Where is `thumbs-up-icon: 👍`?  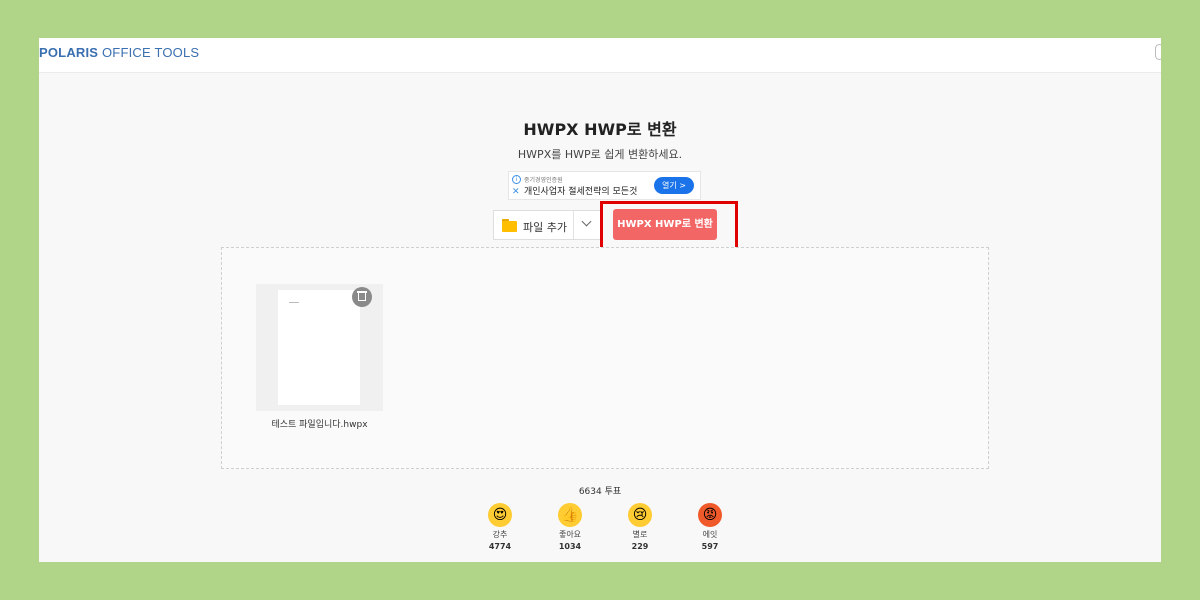 thumbs-up-icon: 👍 is located at coordinates (570, 515).